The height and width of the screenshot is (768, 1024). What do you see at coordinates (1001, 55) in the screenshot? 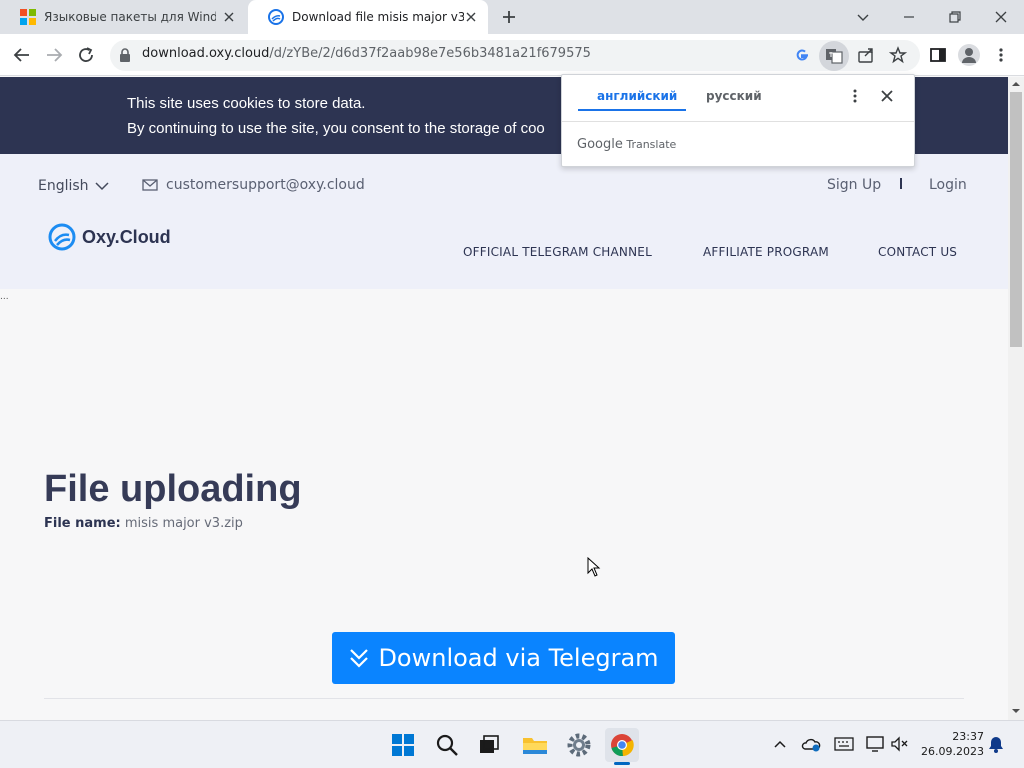
I see `more-menu-icon` at bounding box center [1001, 55].